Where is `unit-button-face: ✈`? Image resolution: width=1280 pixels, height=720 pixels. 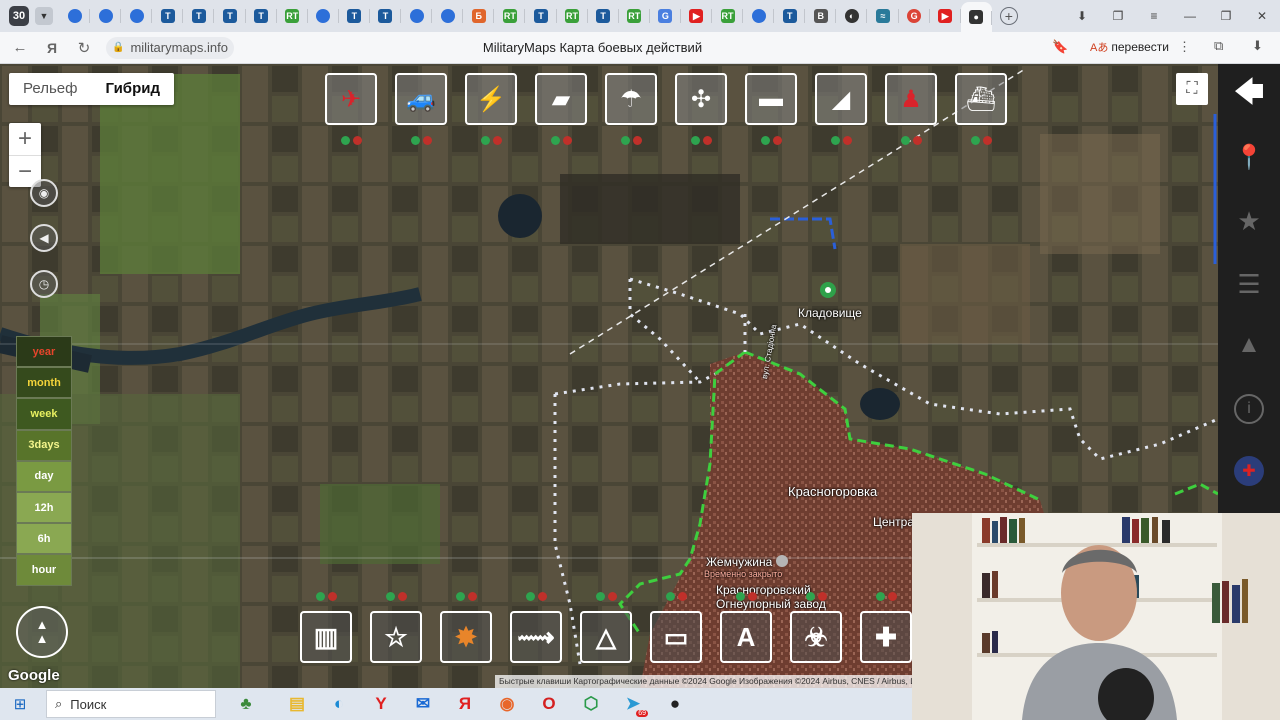 unit-button-face: ✈ is located at coordinates (351, 99).